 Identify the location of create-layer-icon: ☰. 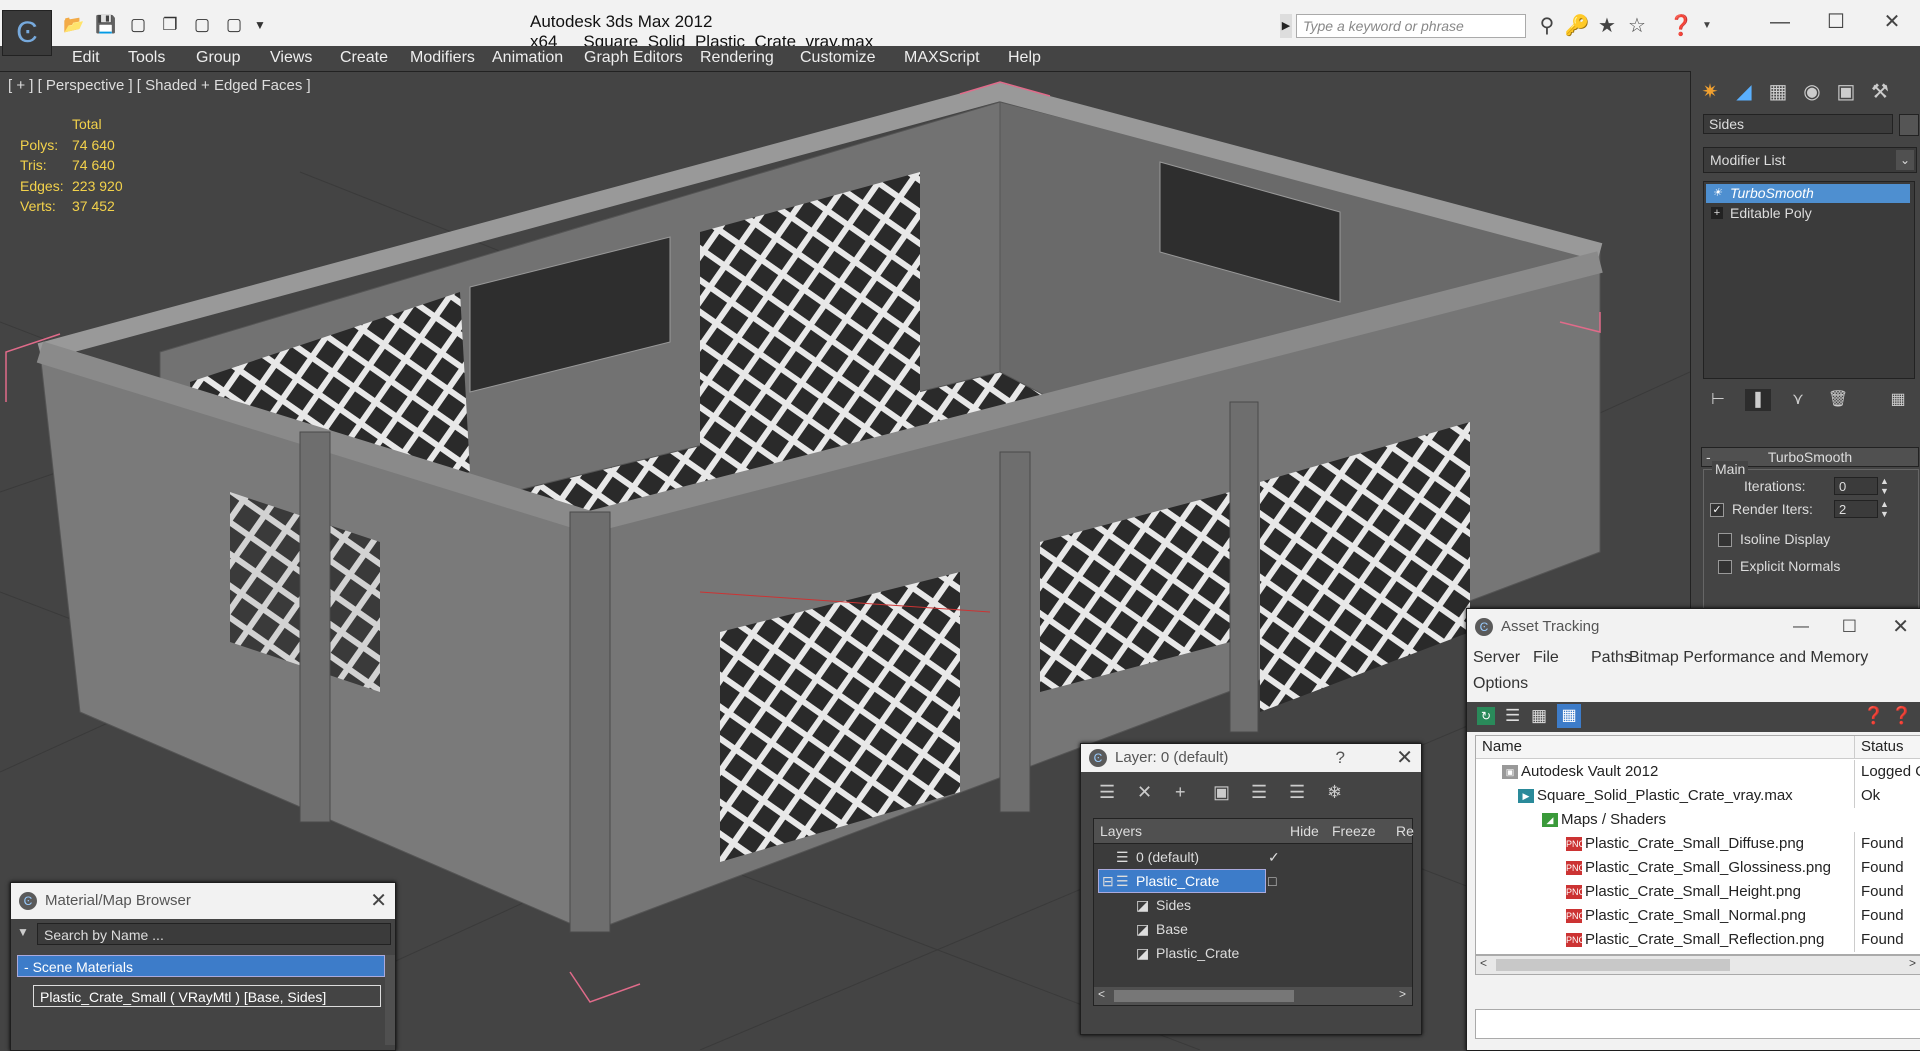
(1107, 792).